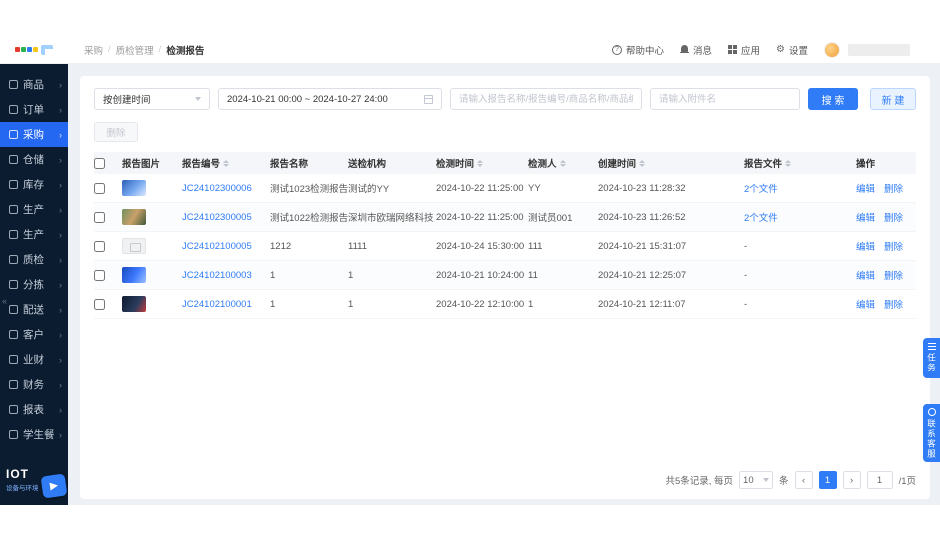 The width and height of the screenshot is (940, 539). I want to click on sidebar-item-sorting: 分拣, so click(34, 284).